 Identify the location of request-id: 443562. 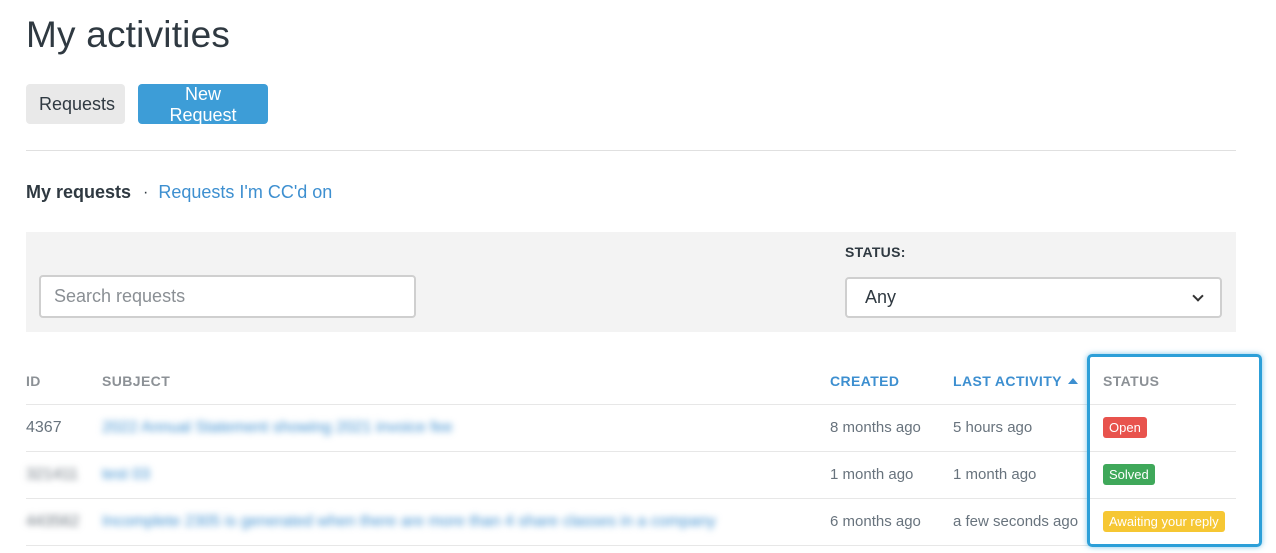
(64, 522).